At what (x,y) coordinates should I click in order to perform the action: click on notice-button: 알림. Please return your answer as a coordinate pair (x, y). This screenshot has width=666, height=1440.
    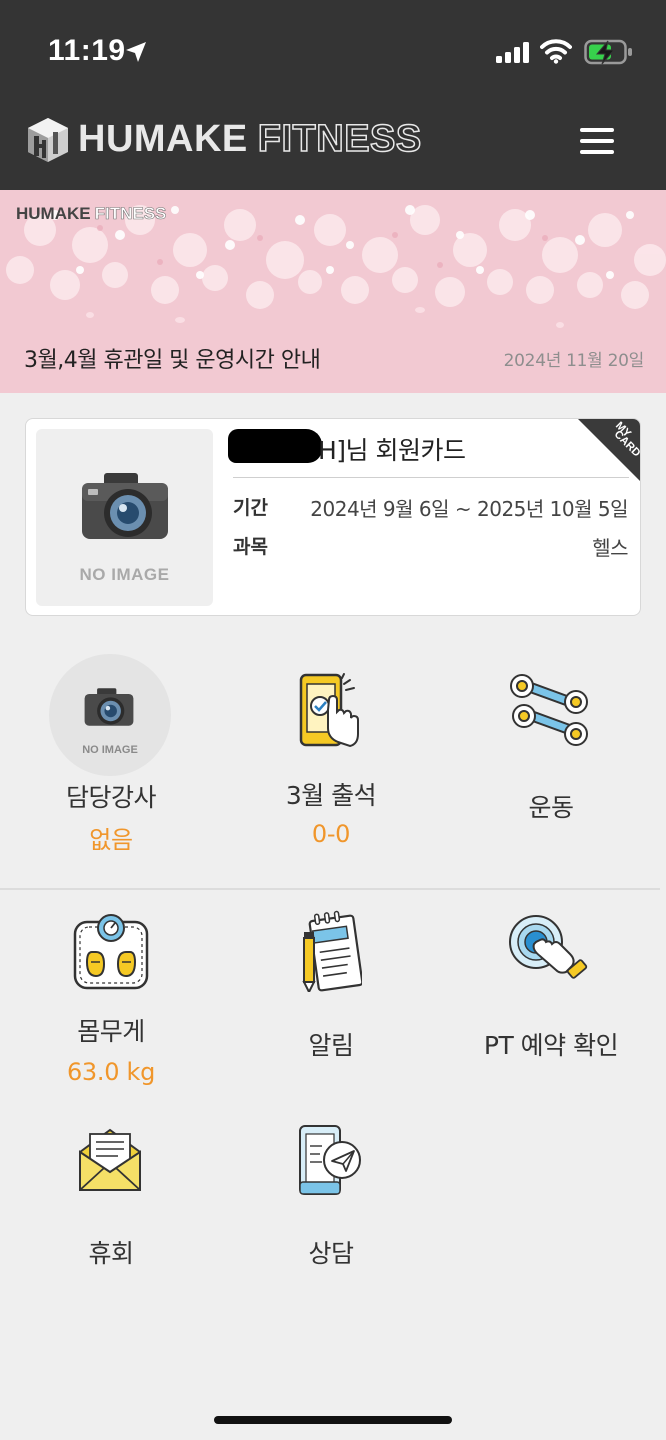
    Looking at the image, I should click on (331, 1003).